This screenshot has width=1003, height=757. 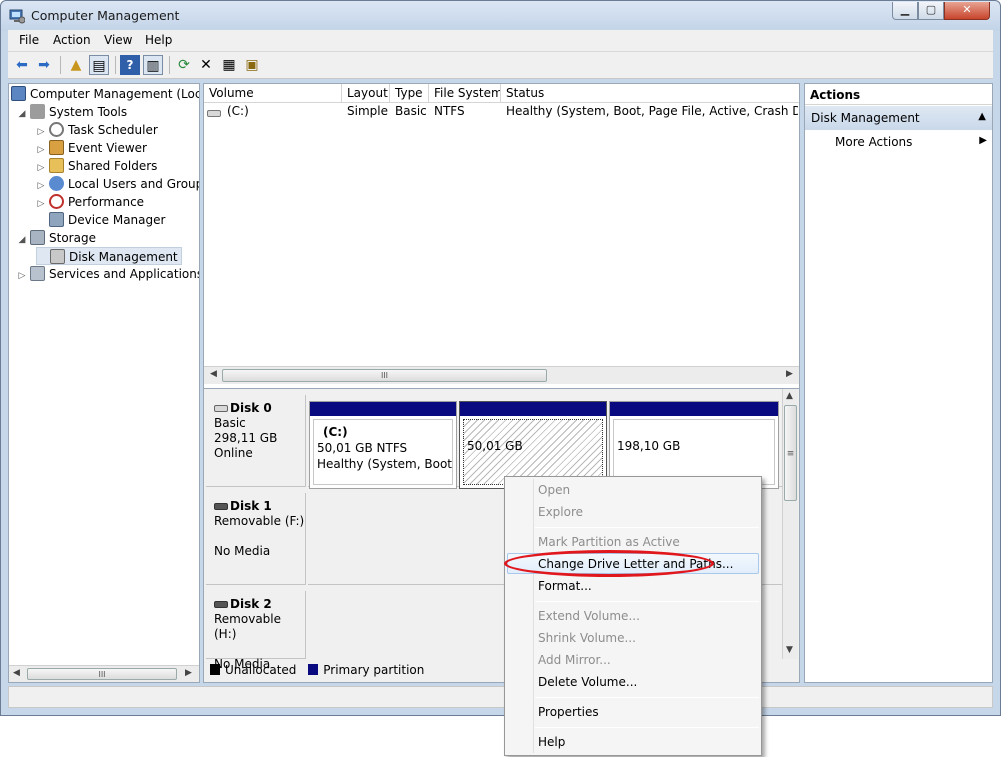 What do you see at coordinates (117, 220) in the screenshot?
I see `tree-item-label: Device Manager` at bounding box center [117, 220].